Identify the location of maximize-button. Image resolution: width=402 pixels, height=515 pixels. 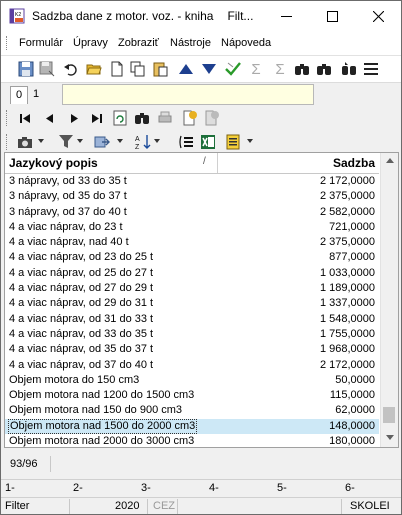
(332, 16).